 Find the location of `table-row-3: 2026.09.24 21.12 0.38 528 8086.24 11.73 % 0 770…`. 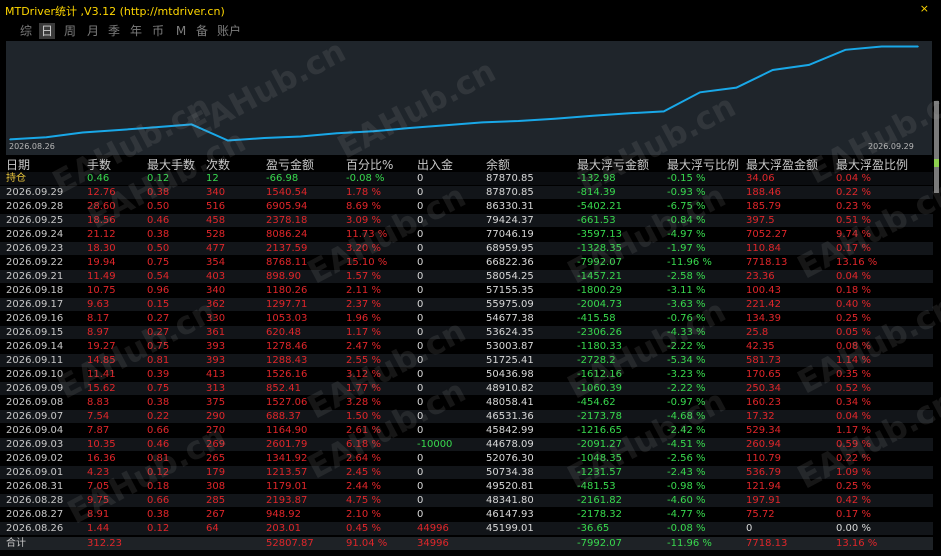

table-row-3: 2026.09.24 21.12 0.38 528 8086.24 11.73 % 0 770… is located at coordinates (466, 234).